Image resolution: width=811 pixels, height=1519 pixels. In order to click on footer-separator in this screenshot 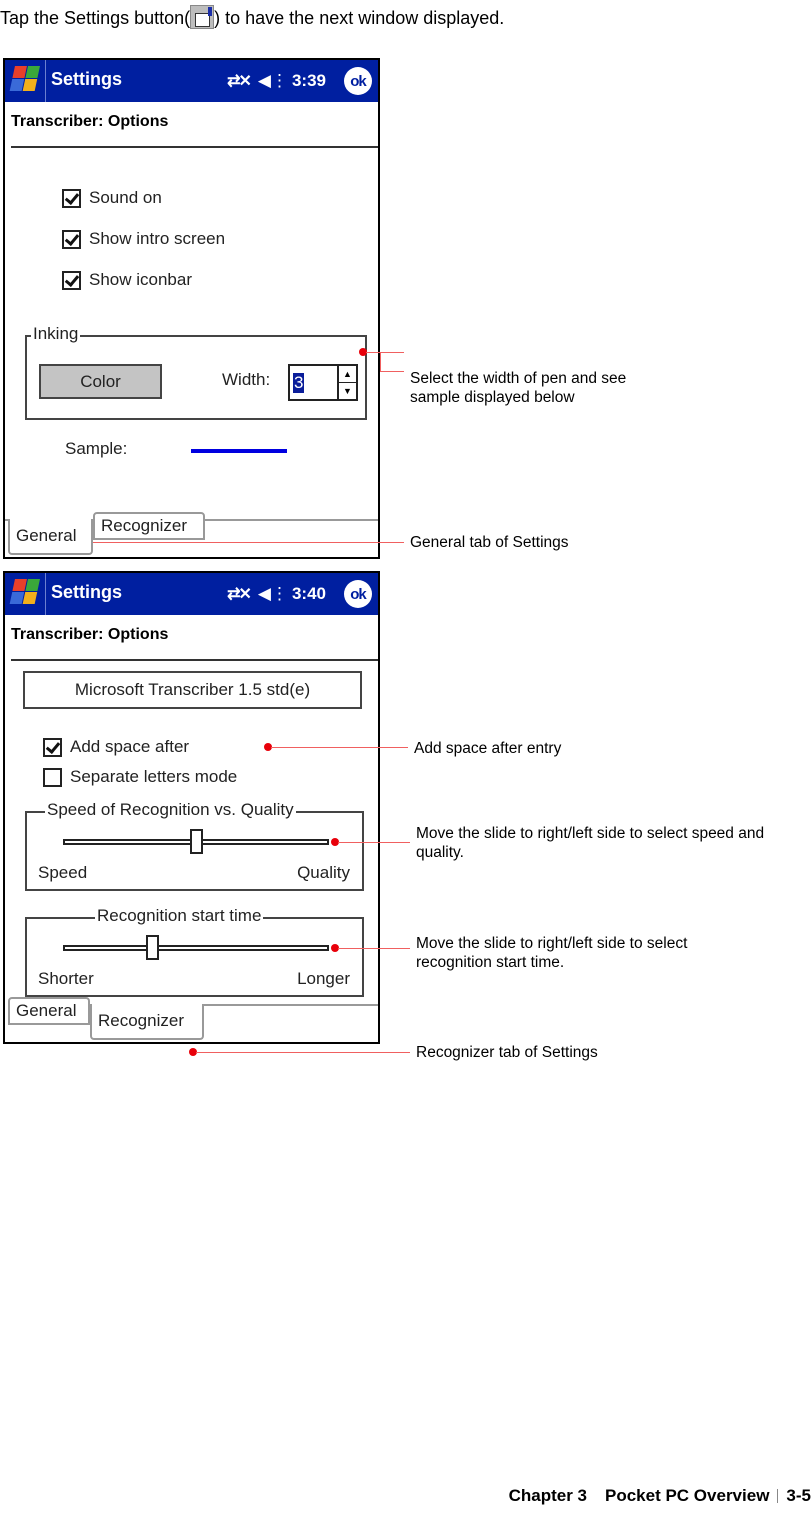, I will do `click(778, 1496)`.